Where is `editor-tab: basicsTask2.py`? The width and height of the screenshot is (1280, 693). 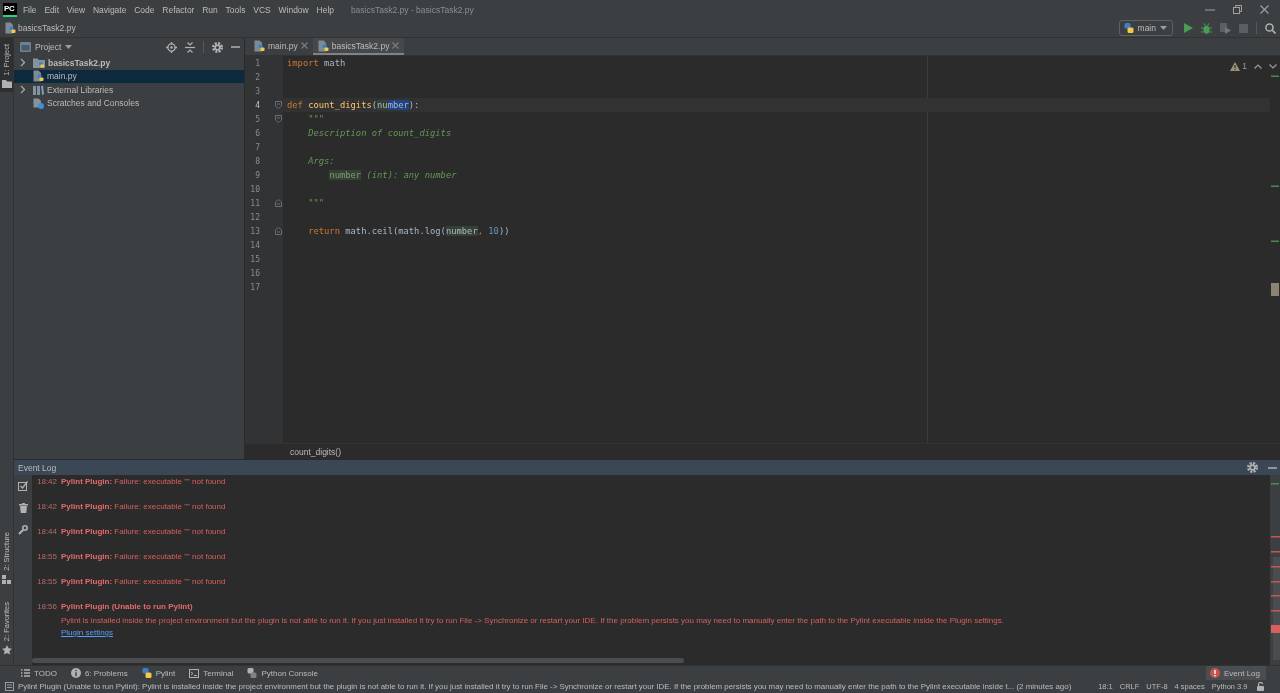 editor-tab: basicsTask2.py is located at coordinates (358, 46).